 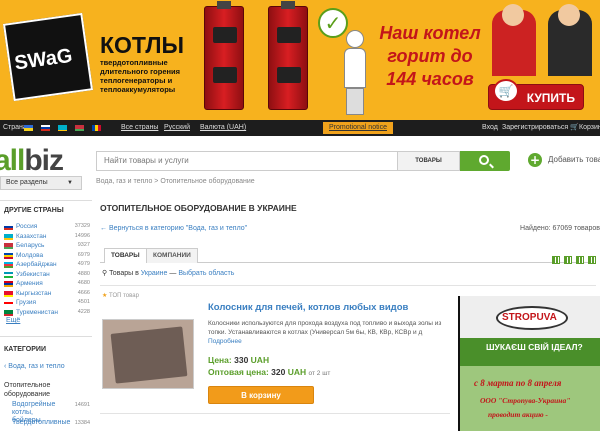 What do you see at coordinates (198, 208) in the screenshot?
I see `page-title: ОТОПИТЕЛЬНОЕ ОБОРУДОВАНИЕ В УКРАИНЕ` at bounding box center [198, 208].